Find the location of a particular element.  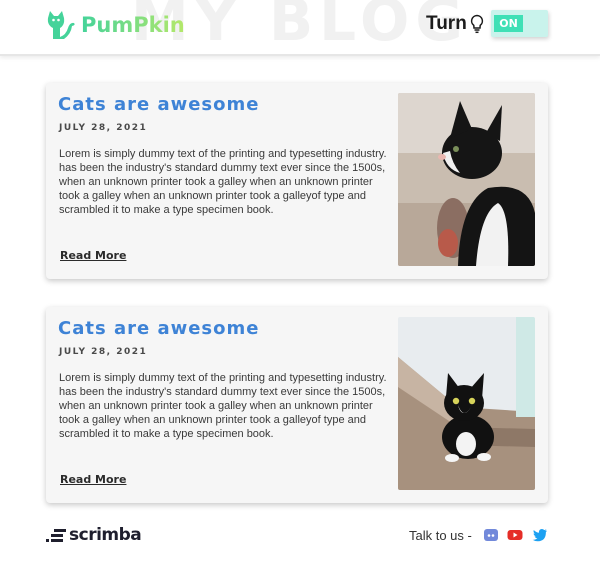

site-footer: scrimba Talk to us - is located at coordinates (300, 539).